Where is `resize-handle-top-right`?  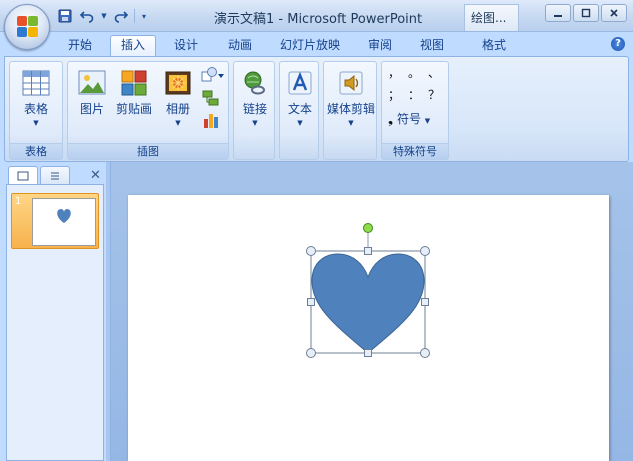 resize-handle-top-right is located at coordinates (425, 251).